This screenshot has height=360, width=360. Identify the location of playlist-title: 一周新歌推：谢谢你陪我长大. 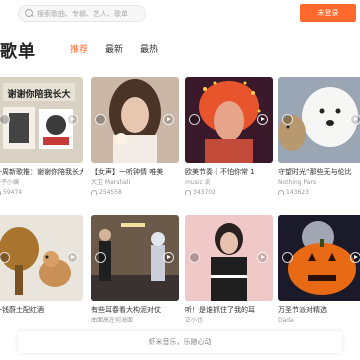
(41, 172).